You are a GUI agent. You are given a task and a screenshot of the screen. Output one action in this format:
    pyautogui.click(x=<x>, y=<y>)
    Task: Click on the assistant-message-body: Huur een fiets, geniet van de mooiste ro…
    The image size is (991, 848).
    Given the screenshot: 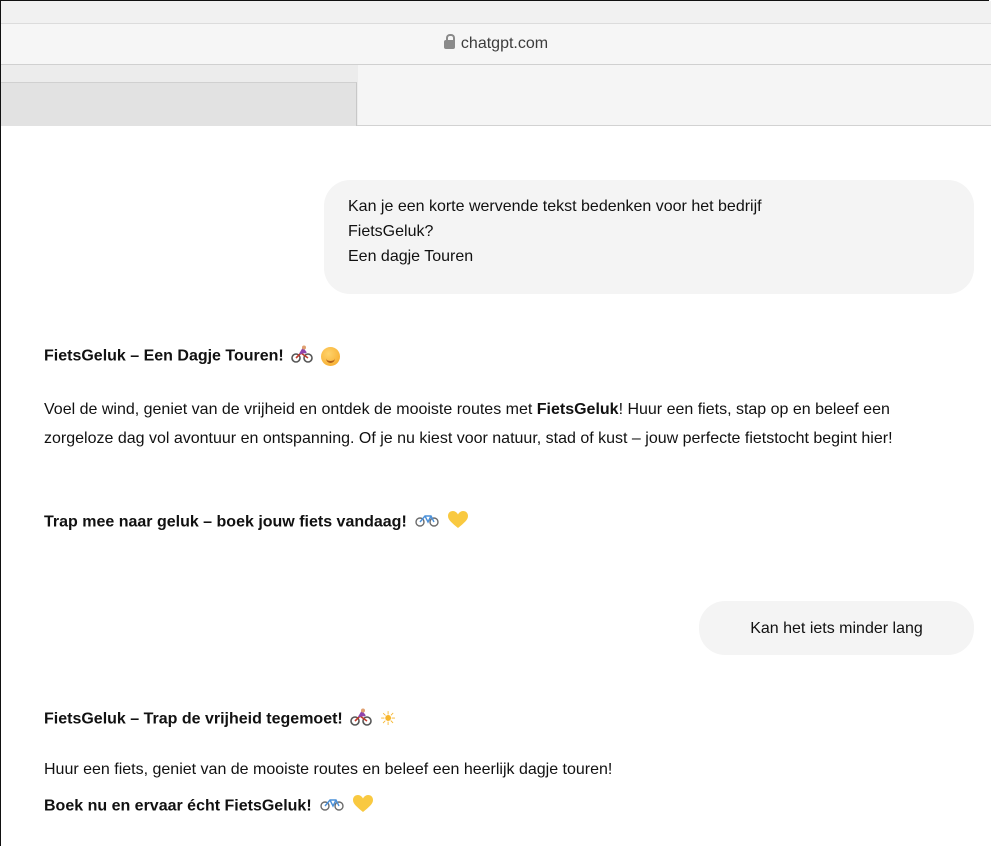 What is the action you would take?
    pyautogui.click(x=328, y=769)
    